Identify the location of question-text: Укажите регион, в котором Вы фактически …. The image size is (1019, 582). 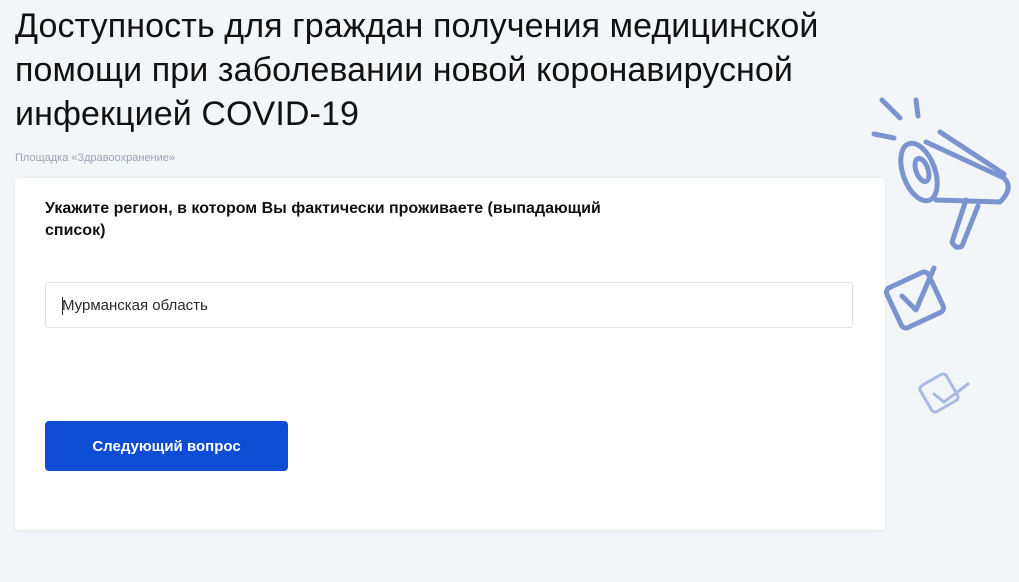
(323, 219).